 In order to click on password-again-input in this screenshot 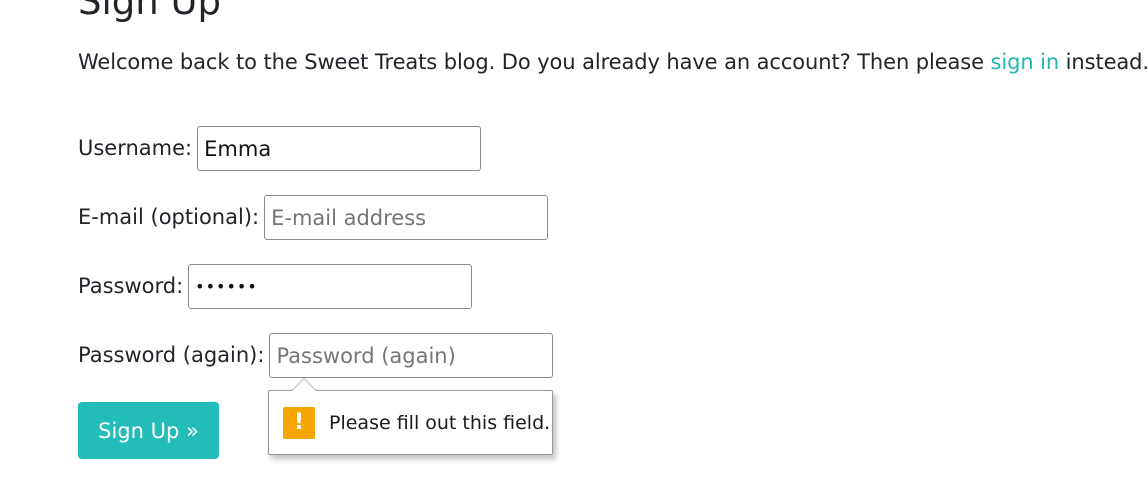, I will do `click(411, 355)`.